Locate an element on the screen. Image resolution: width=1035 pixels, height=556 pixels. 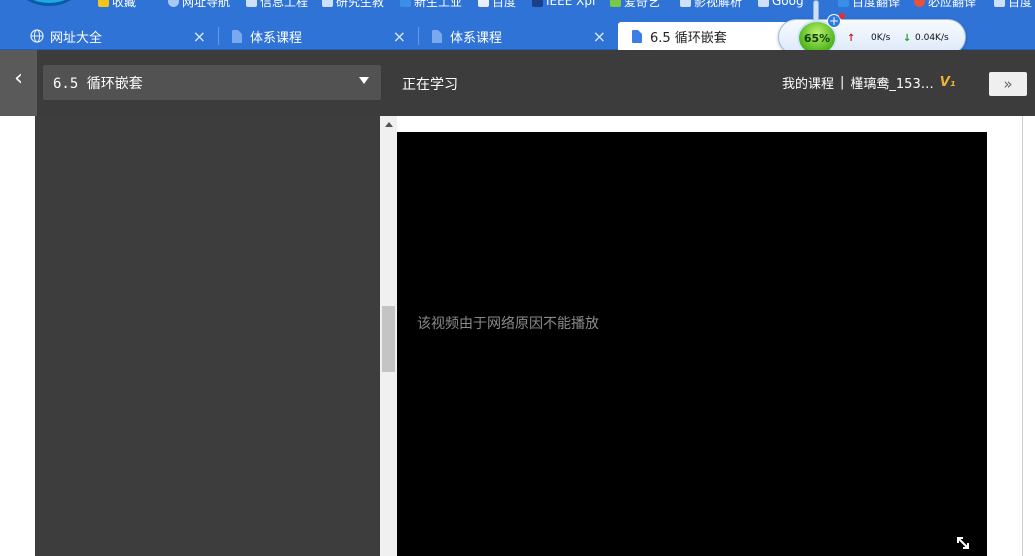
chapter-select: 6.5 循环嵌套 is located at coordinates (212, 82).